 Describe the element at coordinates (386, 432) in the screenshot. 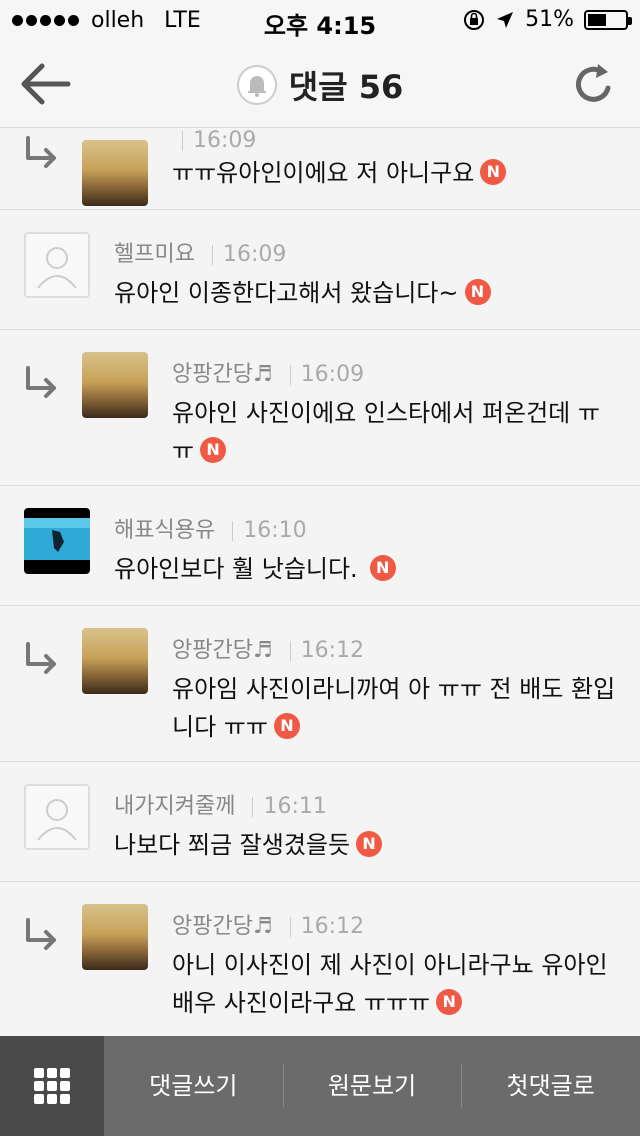

I see `comment-text: 유아인 사진이에요 인스타에서 퍼온건데 ㅠㅠ N` at that location.